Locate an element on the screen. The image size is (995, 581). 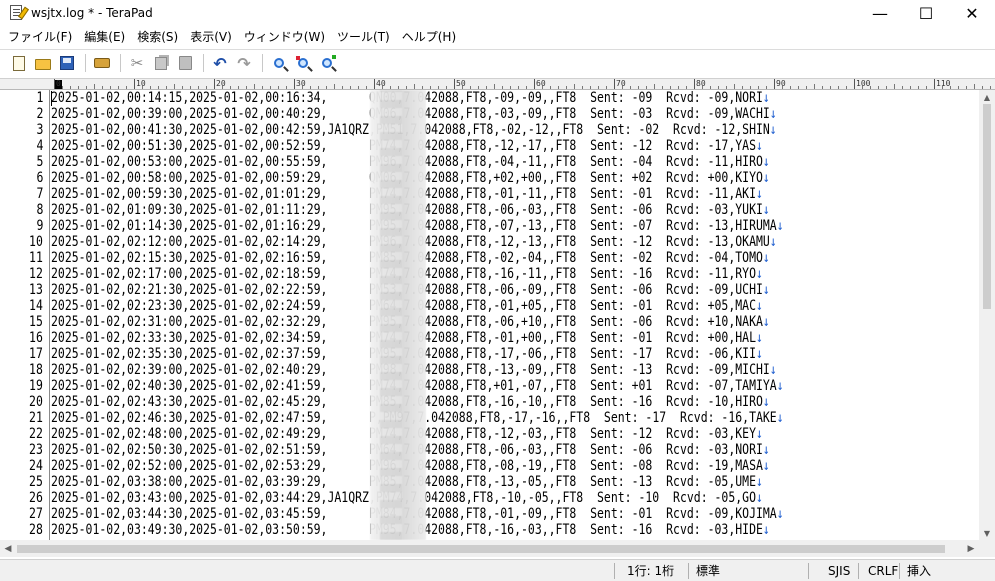
vertical-scroll-thumb is located at coordinates (987, 206).